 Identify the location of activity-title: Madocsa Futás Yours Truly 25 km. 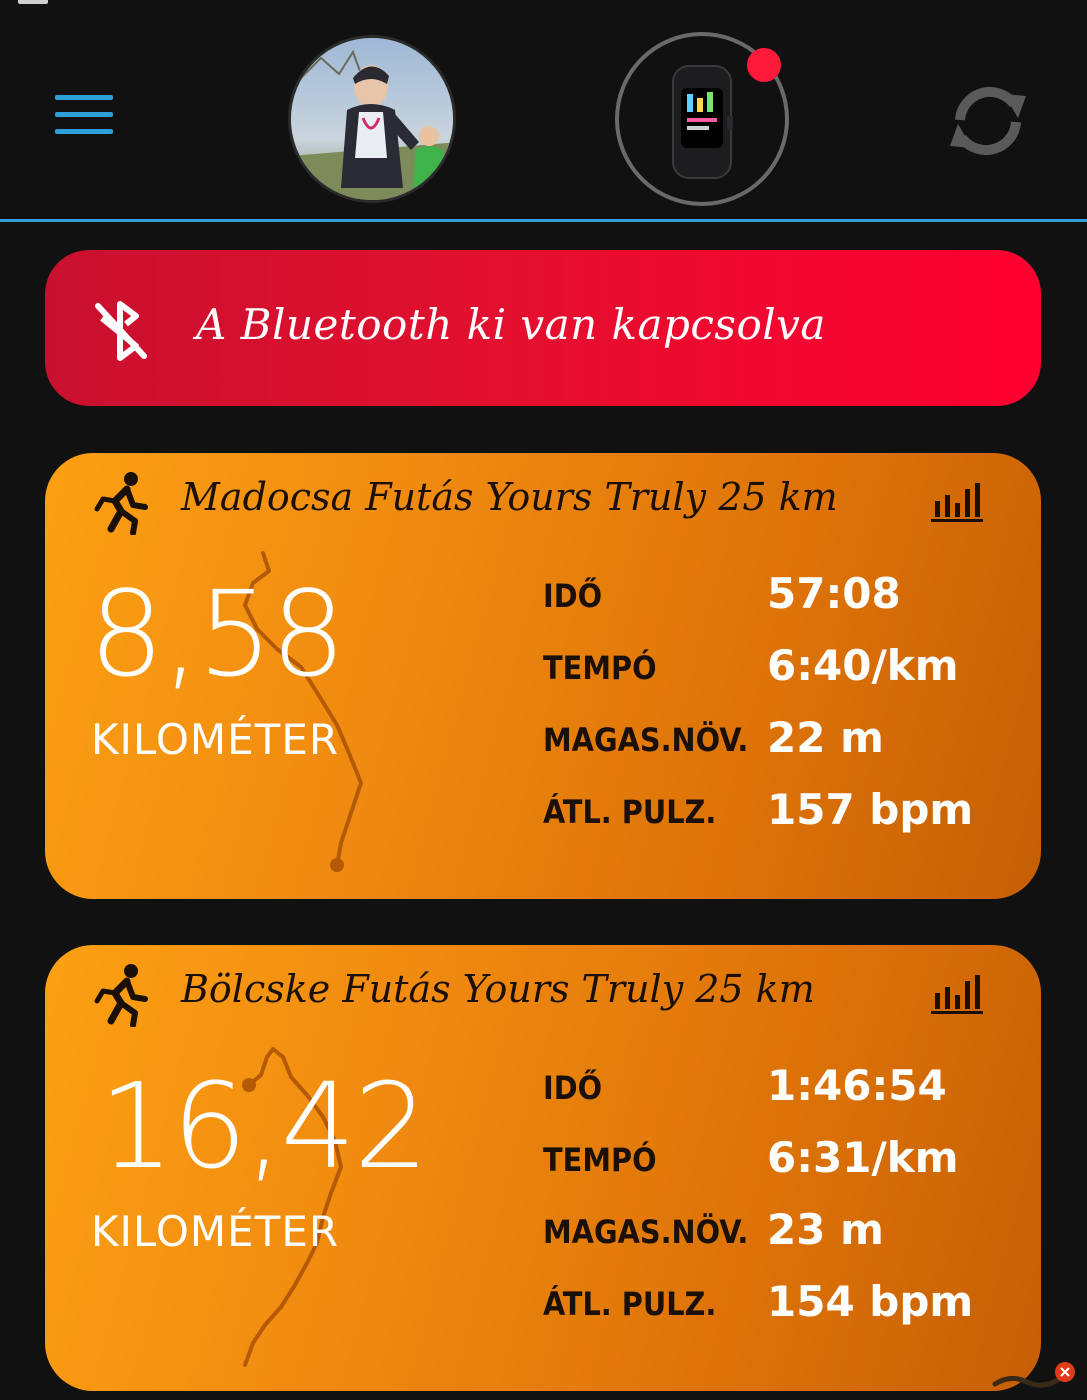
(509, 497).